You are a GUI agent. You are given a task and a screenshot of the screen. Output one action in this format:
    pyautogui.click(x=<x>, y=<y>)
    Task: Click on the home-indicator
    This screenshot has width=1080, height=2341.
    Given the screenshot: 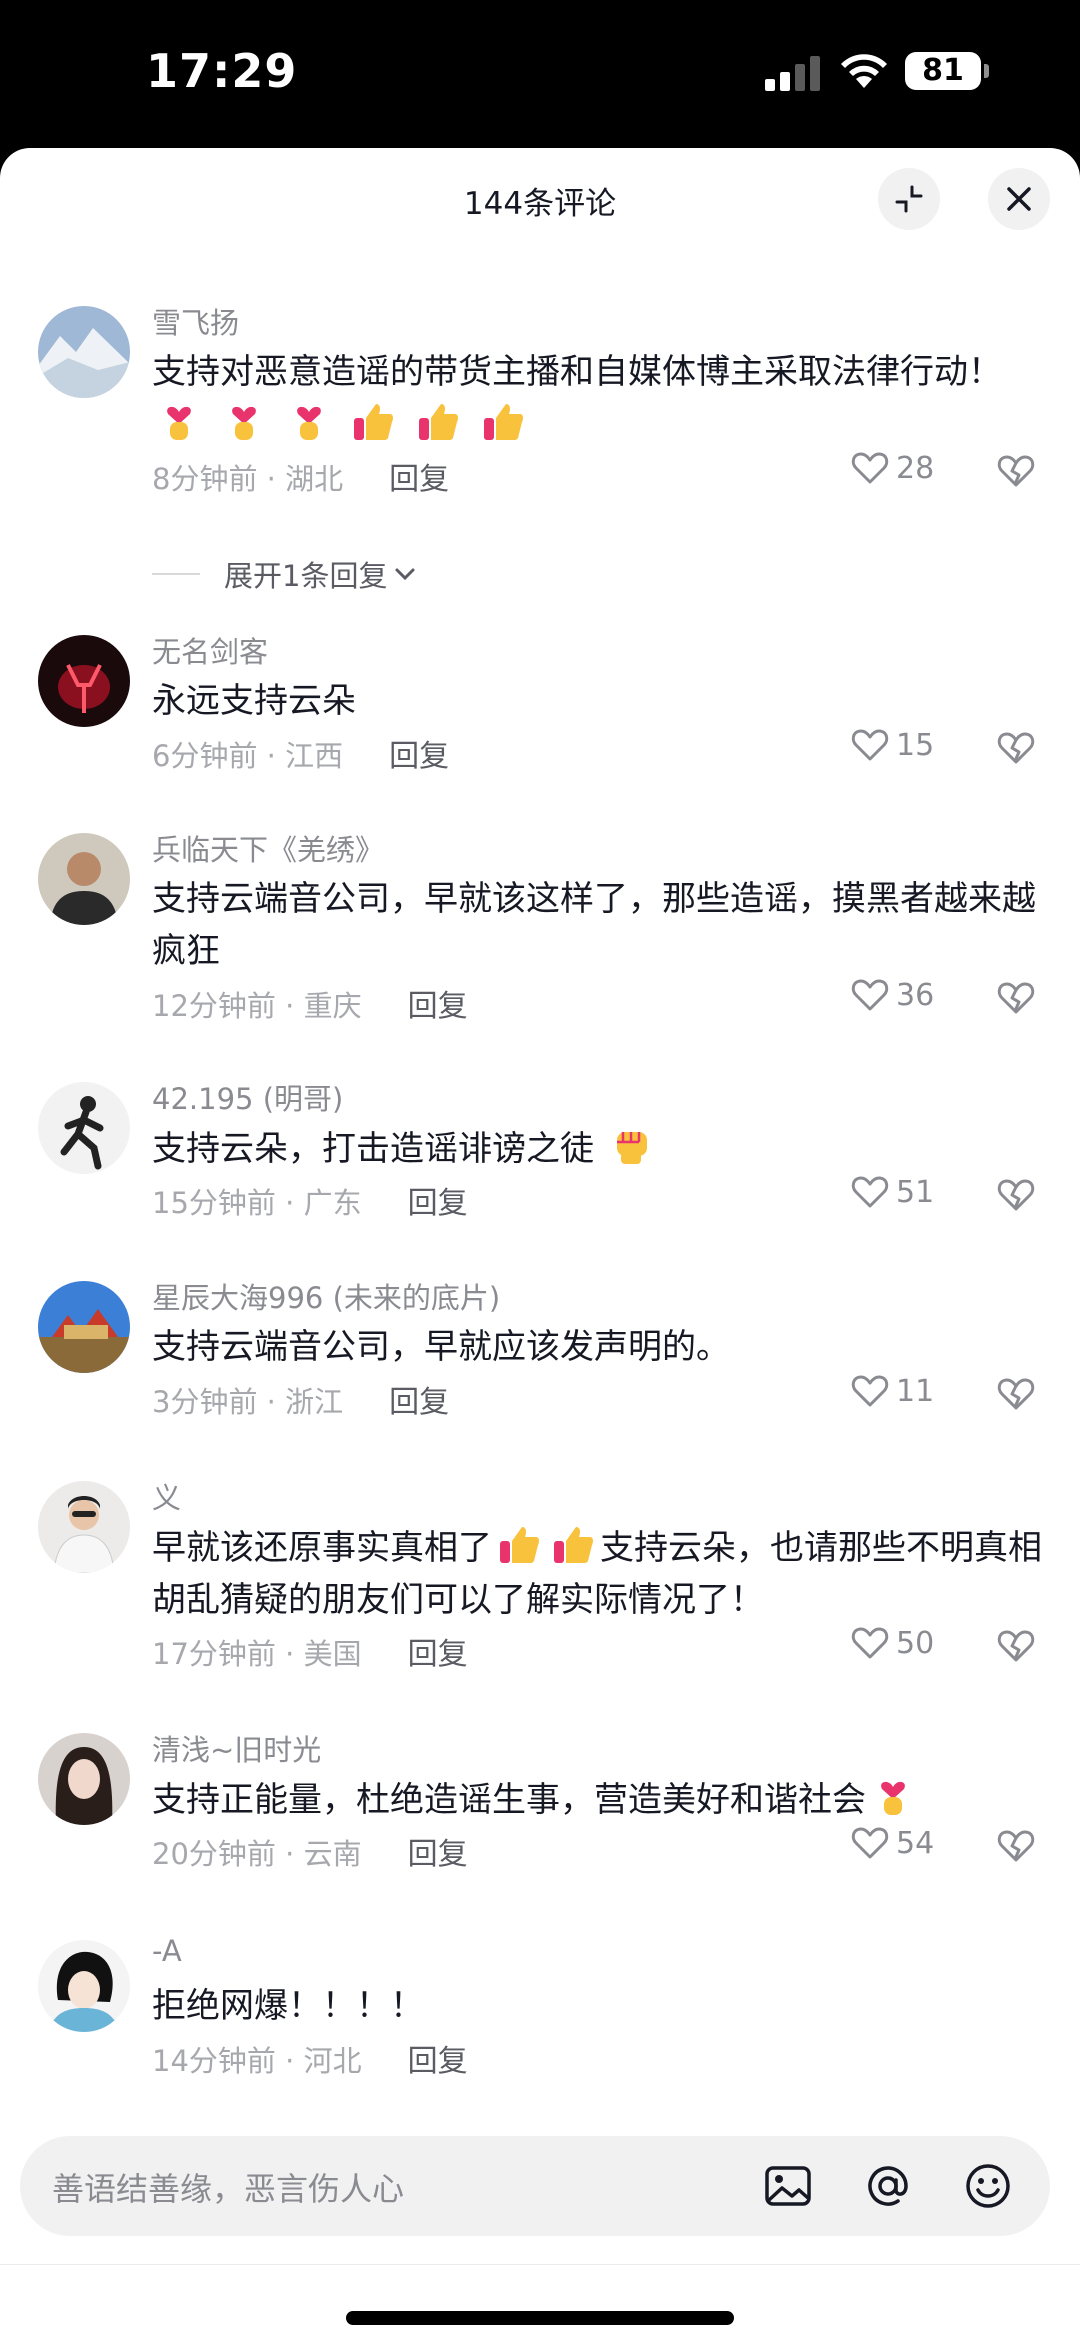 What is the action you would take?
    pyautogui.click(x=540, y=2318)
    